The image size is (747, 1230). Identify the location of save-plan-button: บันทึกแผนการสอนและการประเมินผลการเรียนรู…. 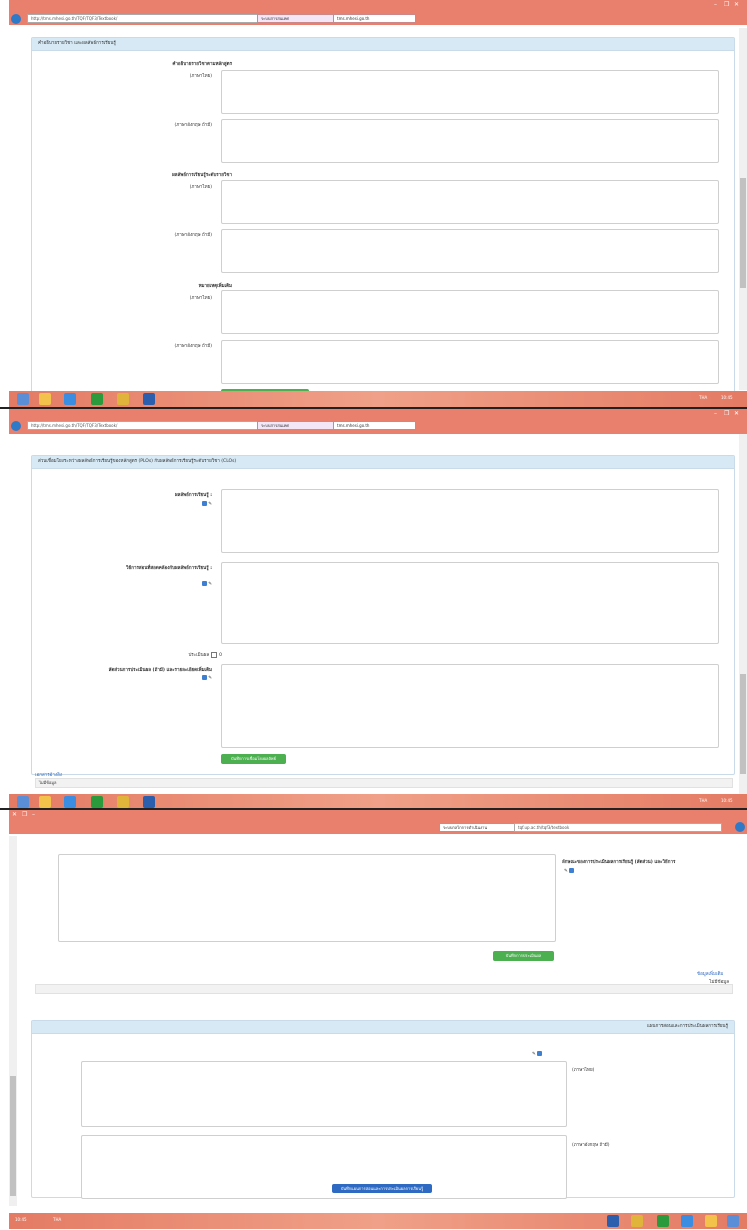
(382, 1188).